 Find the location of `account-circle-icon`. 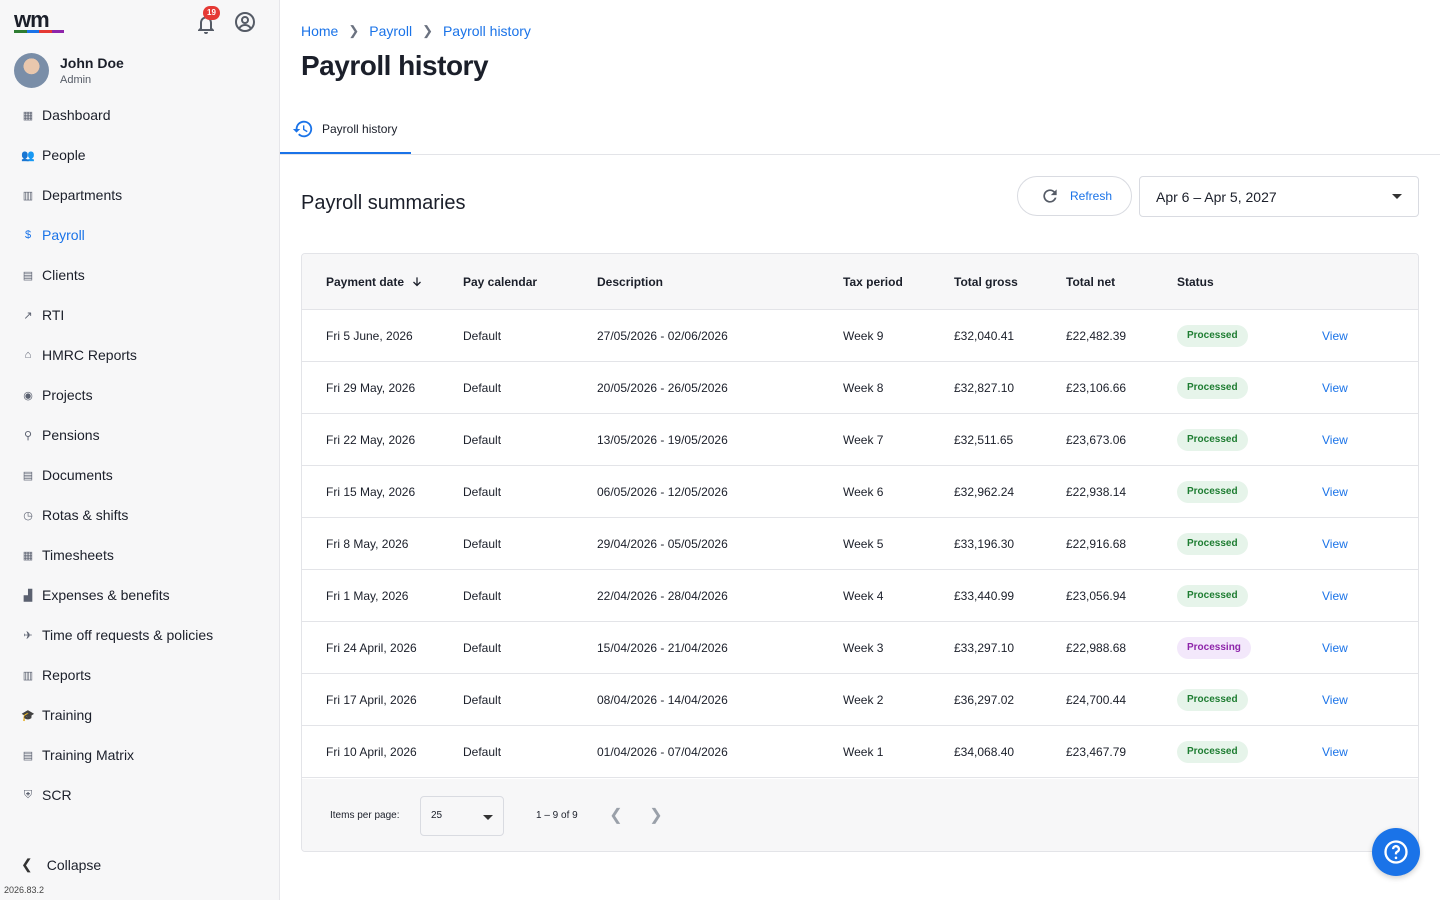

account-circle-icon is located at coordinates (245, 22).